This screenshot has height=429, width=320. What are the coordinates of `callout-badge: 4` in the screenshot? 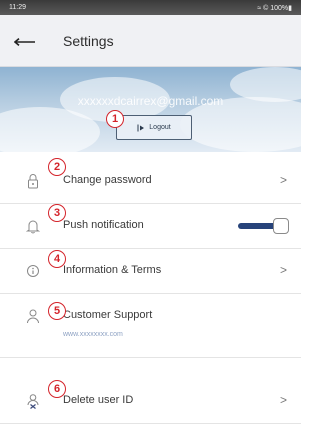 It's located at (57, 259).